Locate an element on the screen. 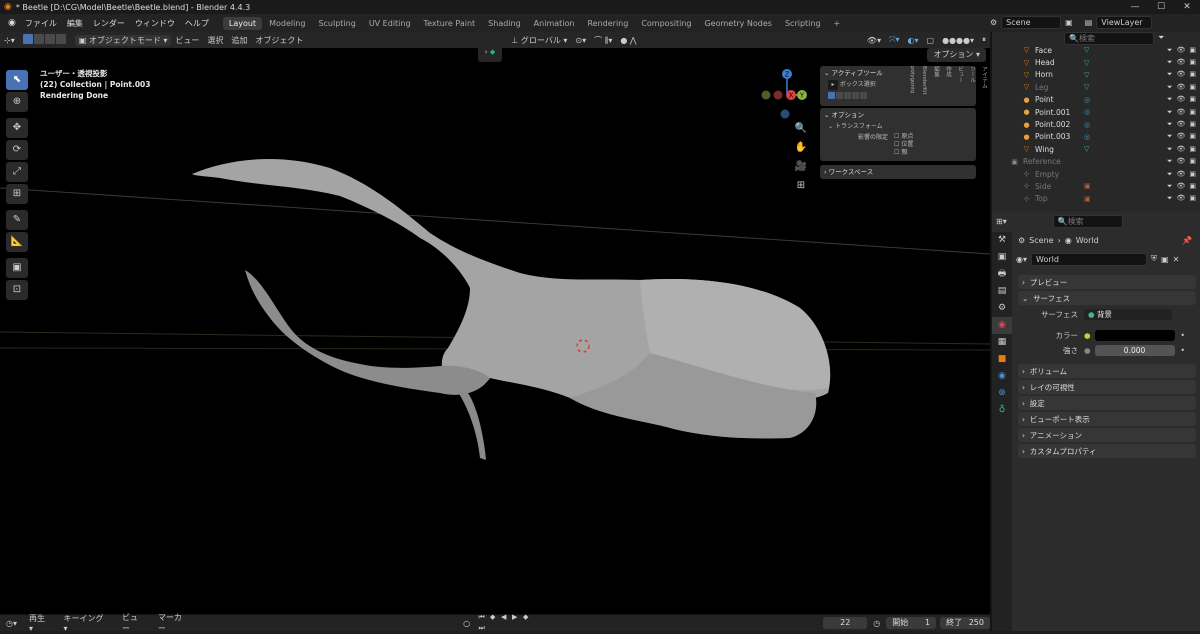  data-tab-icon: ♁ is located at coordinates (1002, 410).